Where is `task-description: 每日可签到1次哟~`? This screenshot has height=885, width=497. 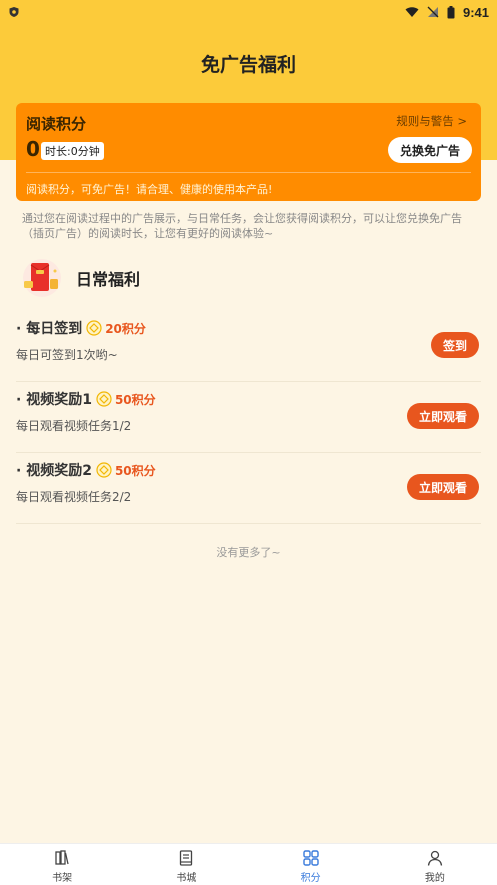 task-description: 每日可签到1次哟~ is located at coordinates (67, 355).